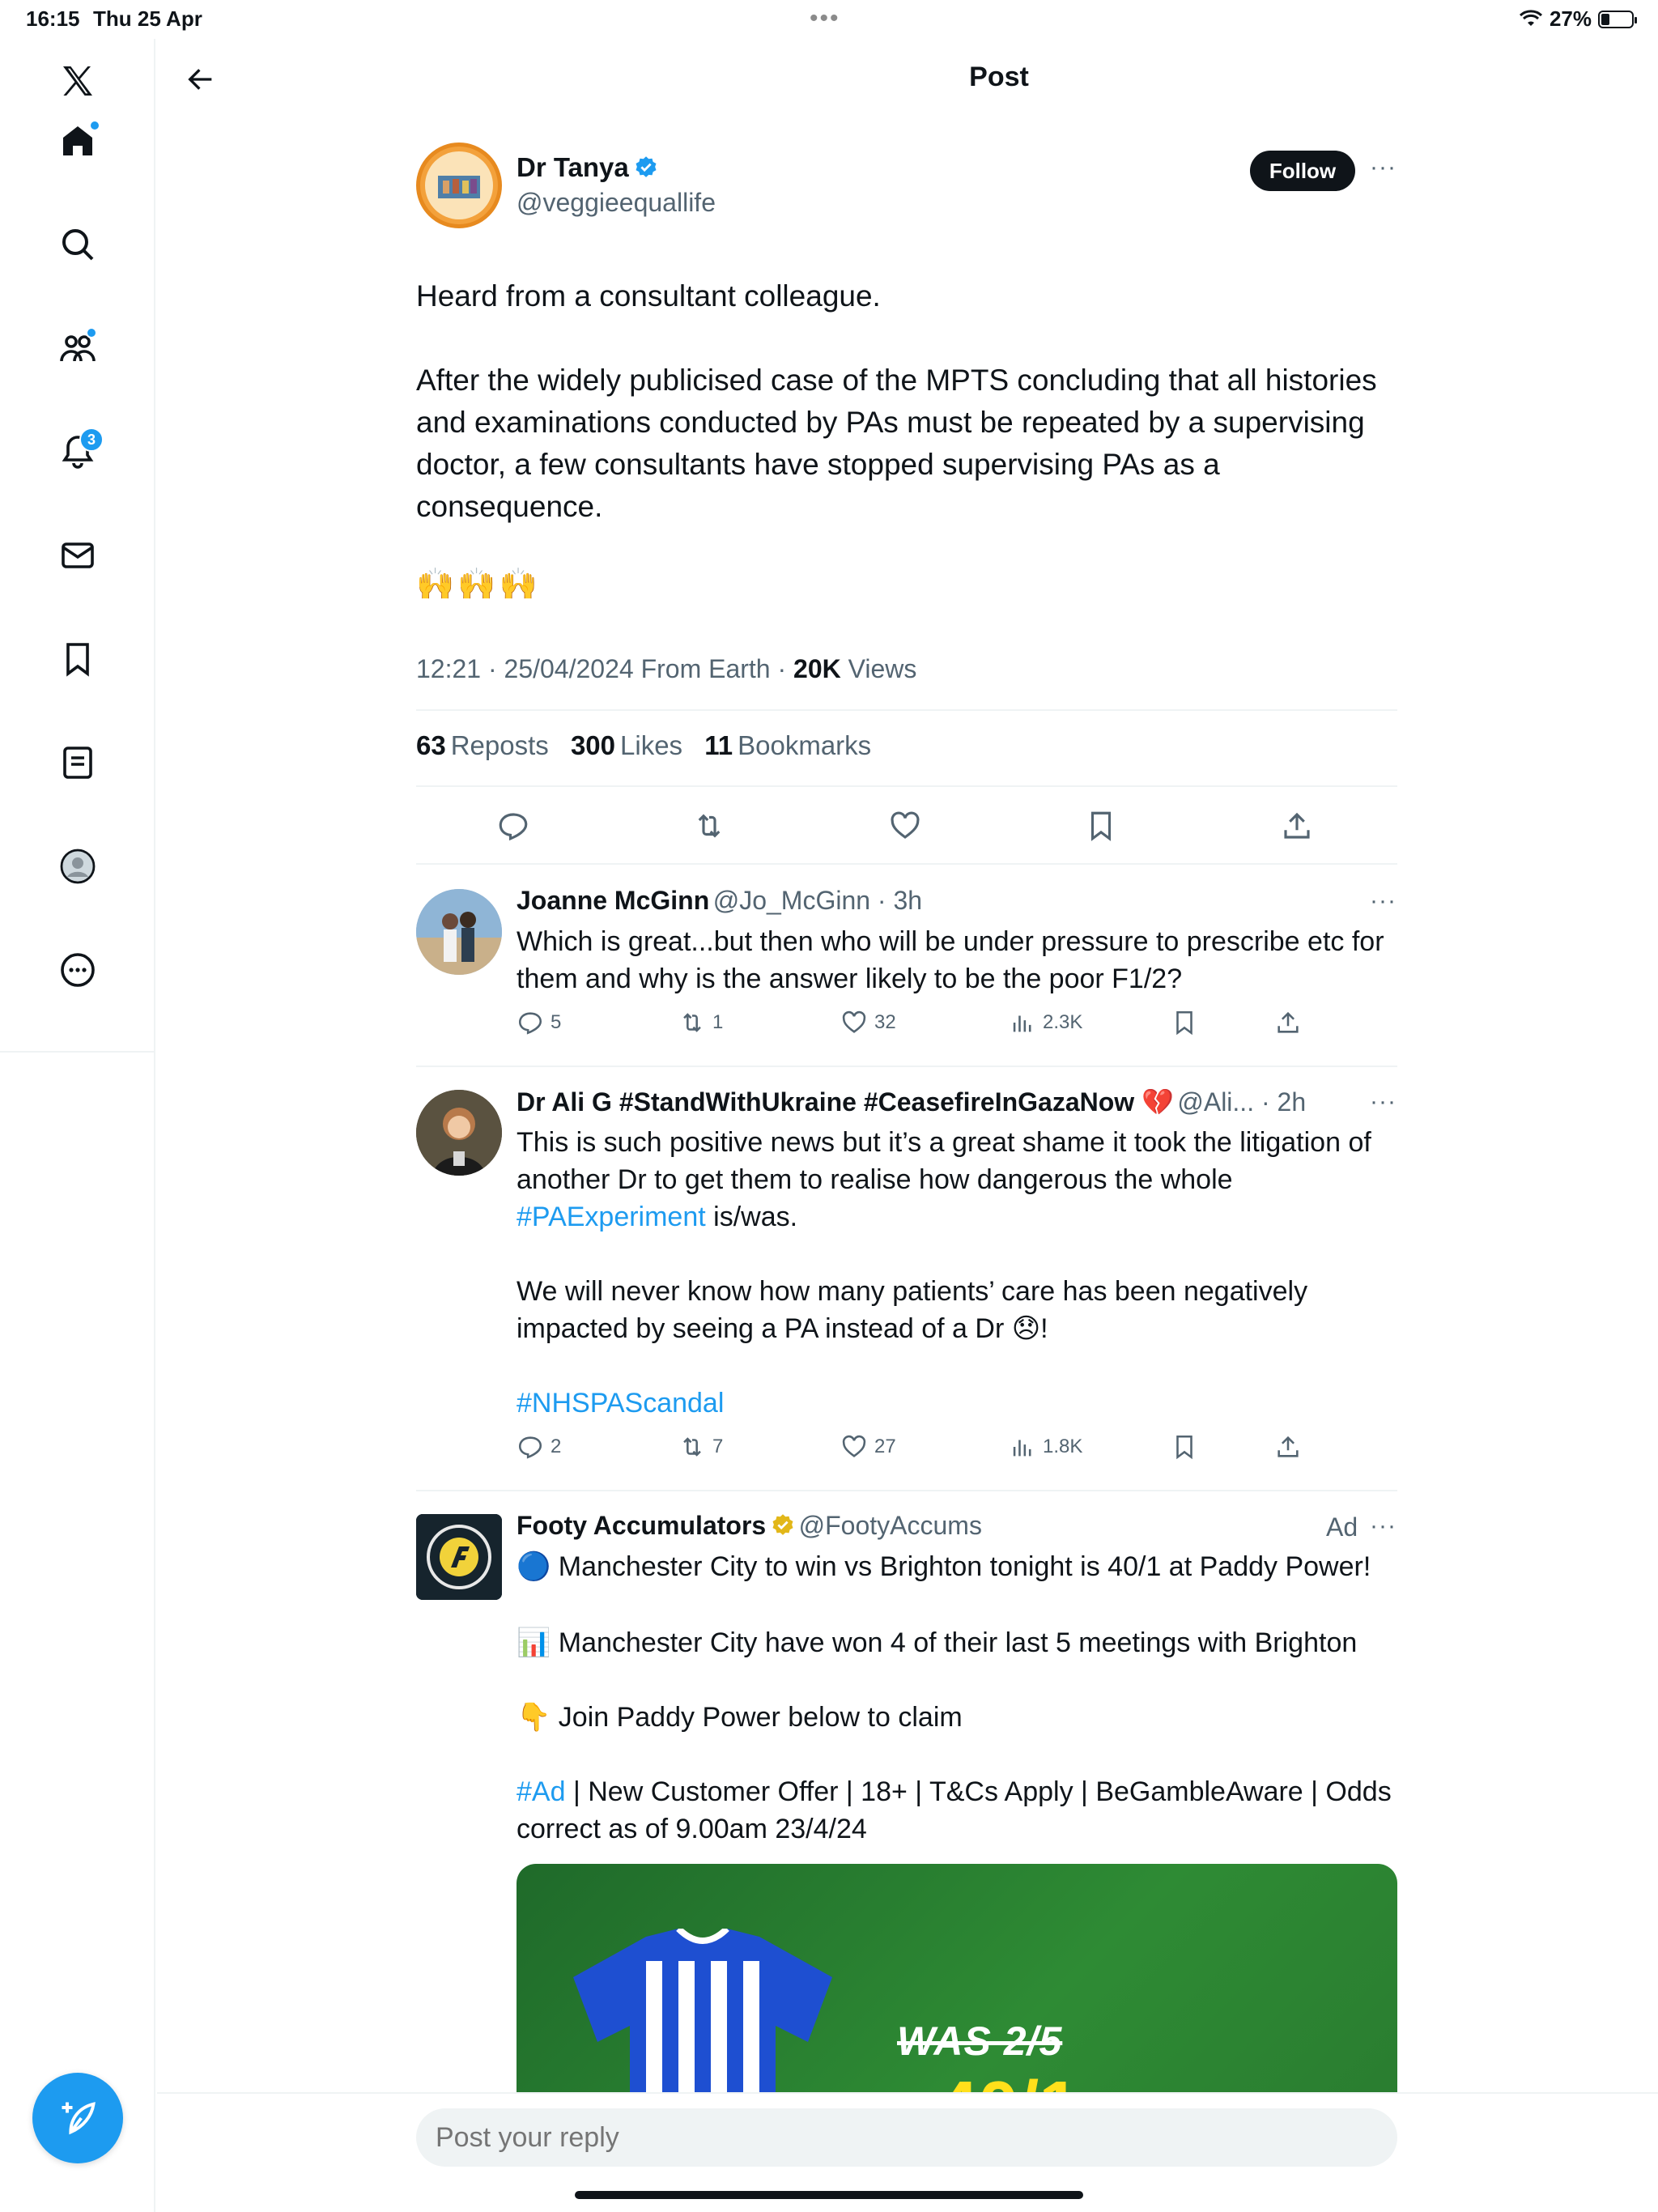  What do you see at coordinates (78, 141) in the screenshot?
I see `home-icon` at bounding box center [78, 141].